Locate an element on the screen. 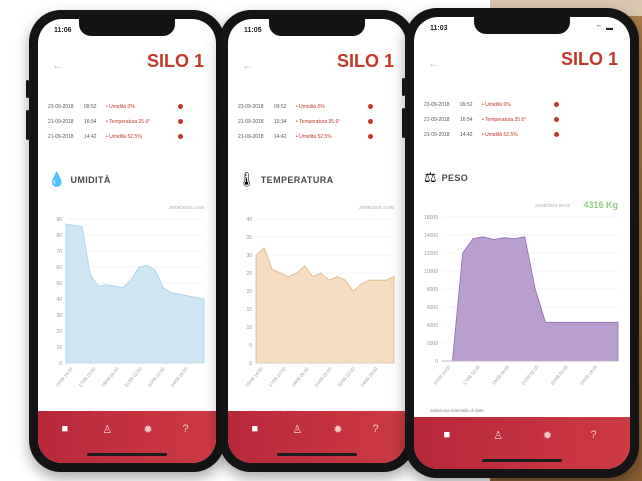  y-tick-label: 12000 is located at coordinates (431, 254).